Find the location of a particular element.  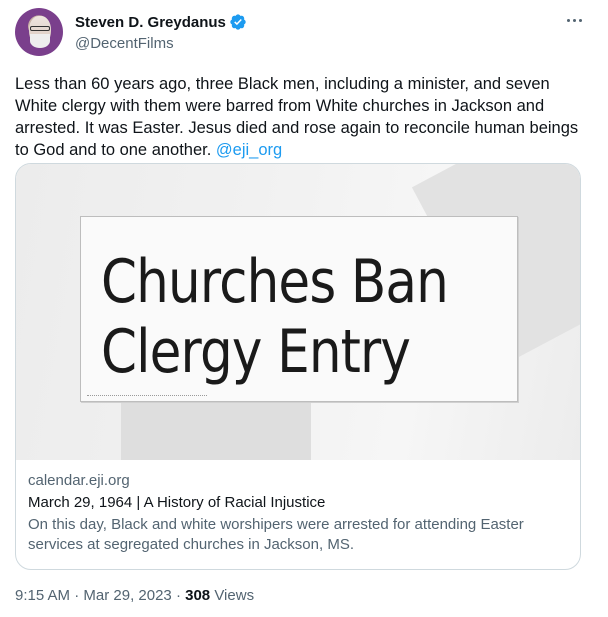

avatar-glasses is located at coordinates (40, 28).